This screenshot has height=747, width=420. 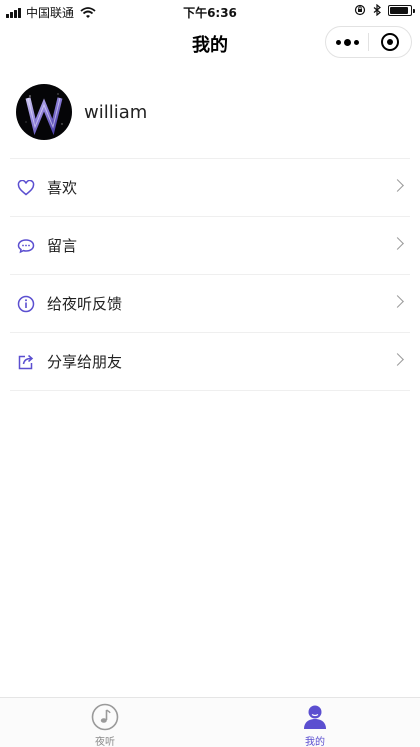 I want to click on battery-icon, so click(x=401, y=10).